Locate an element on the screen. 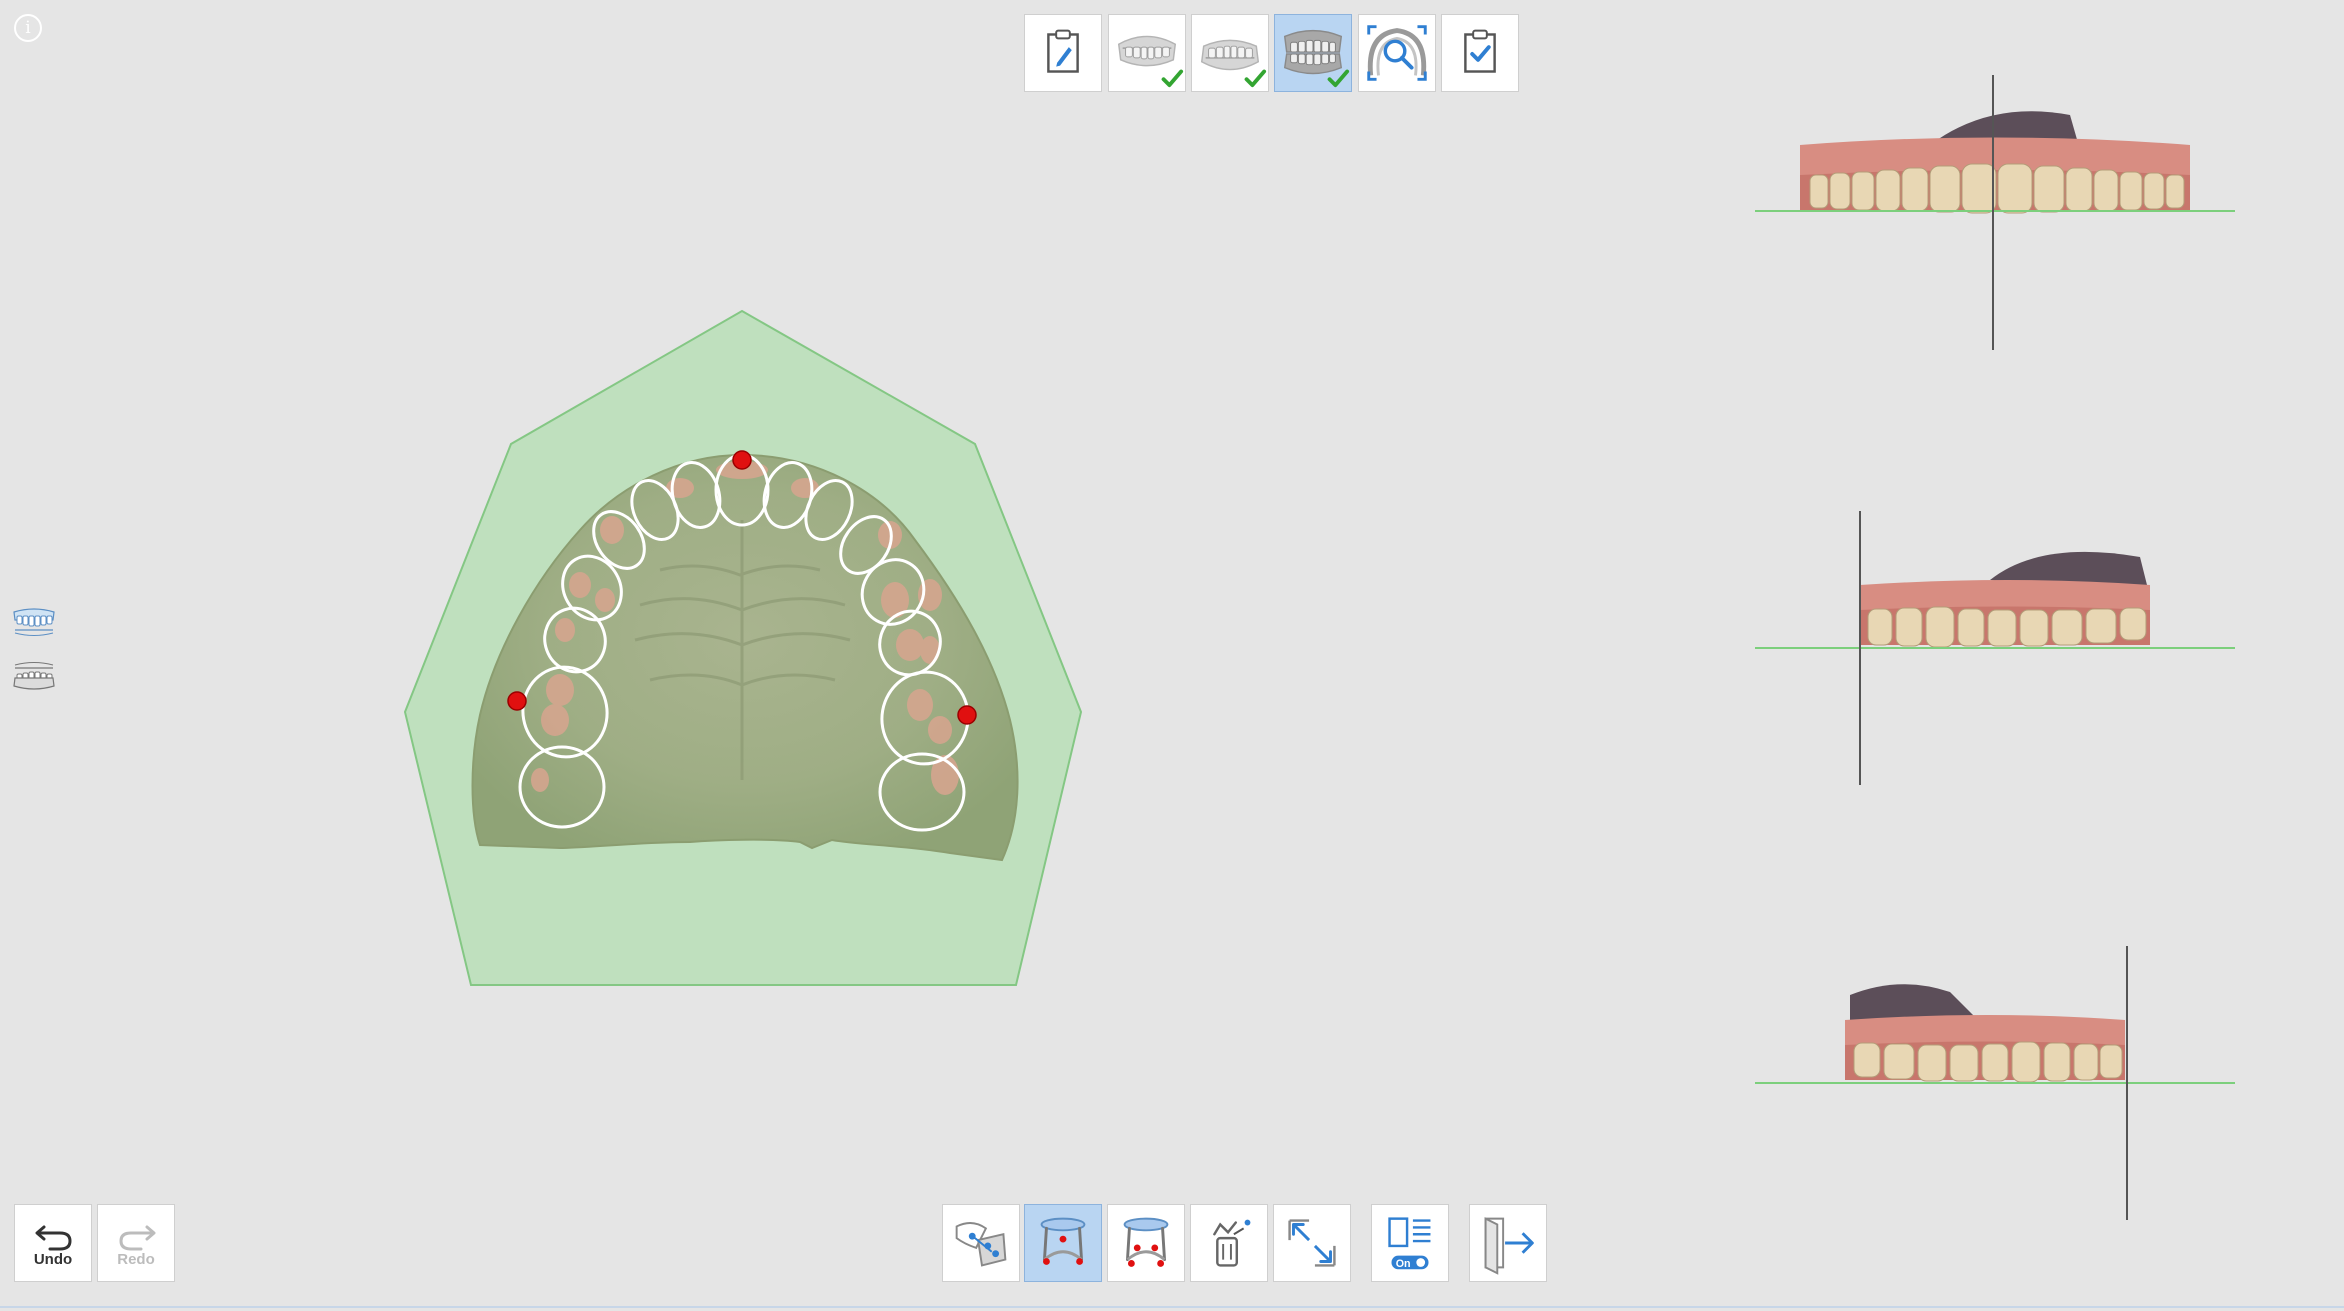 The height and width of the screenshot is (1311, 2344). layout-toggle-button: On is located at coordinates (1410, 1243).